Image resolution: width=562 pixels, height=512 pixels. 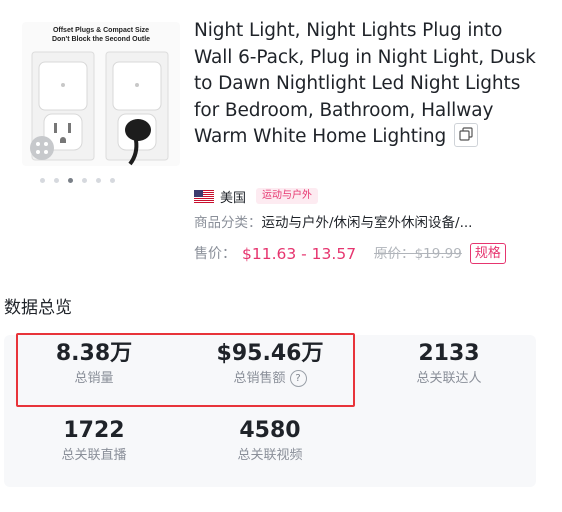 What do you see at coordinates (233, 198) in the screenshot?
I see `country-name: 美国` at bounding box center [233, 198].